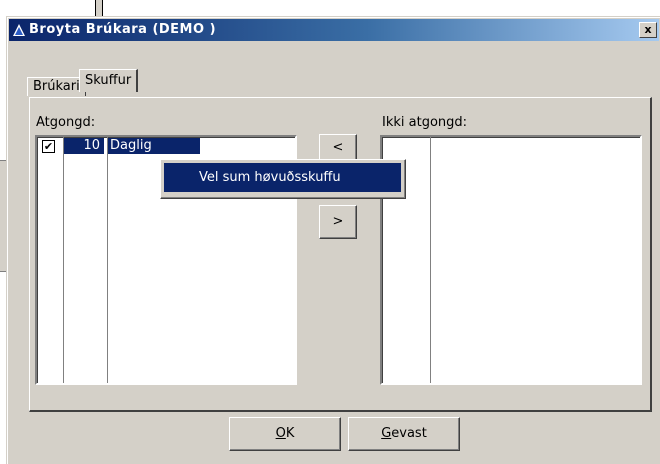 This screenshot has height=464, width=660. Describe the element at coordinates (19, 31) in the screenshot. I see `app-icon-inner` at that location.